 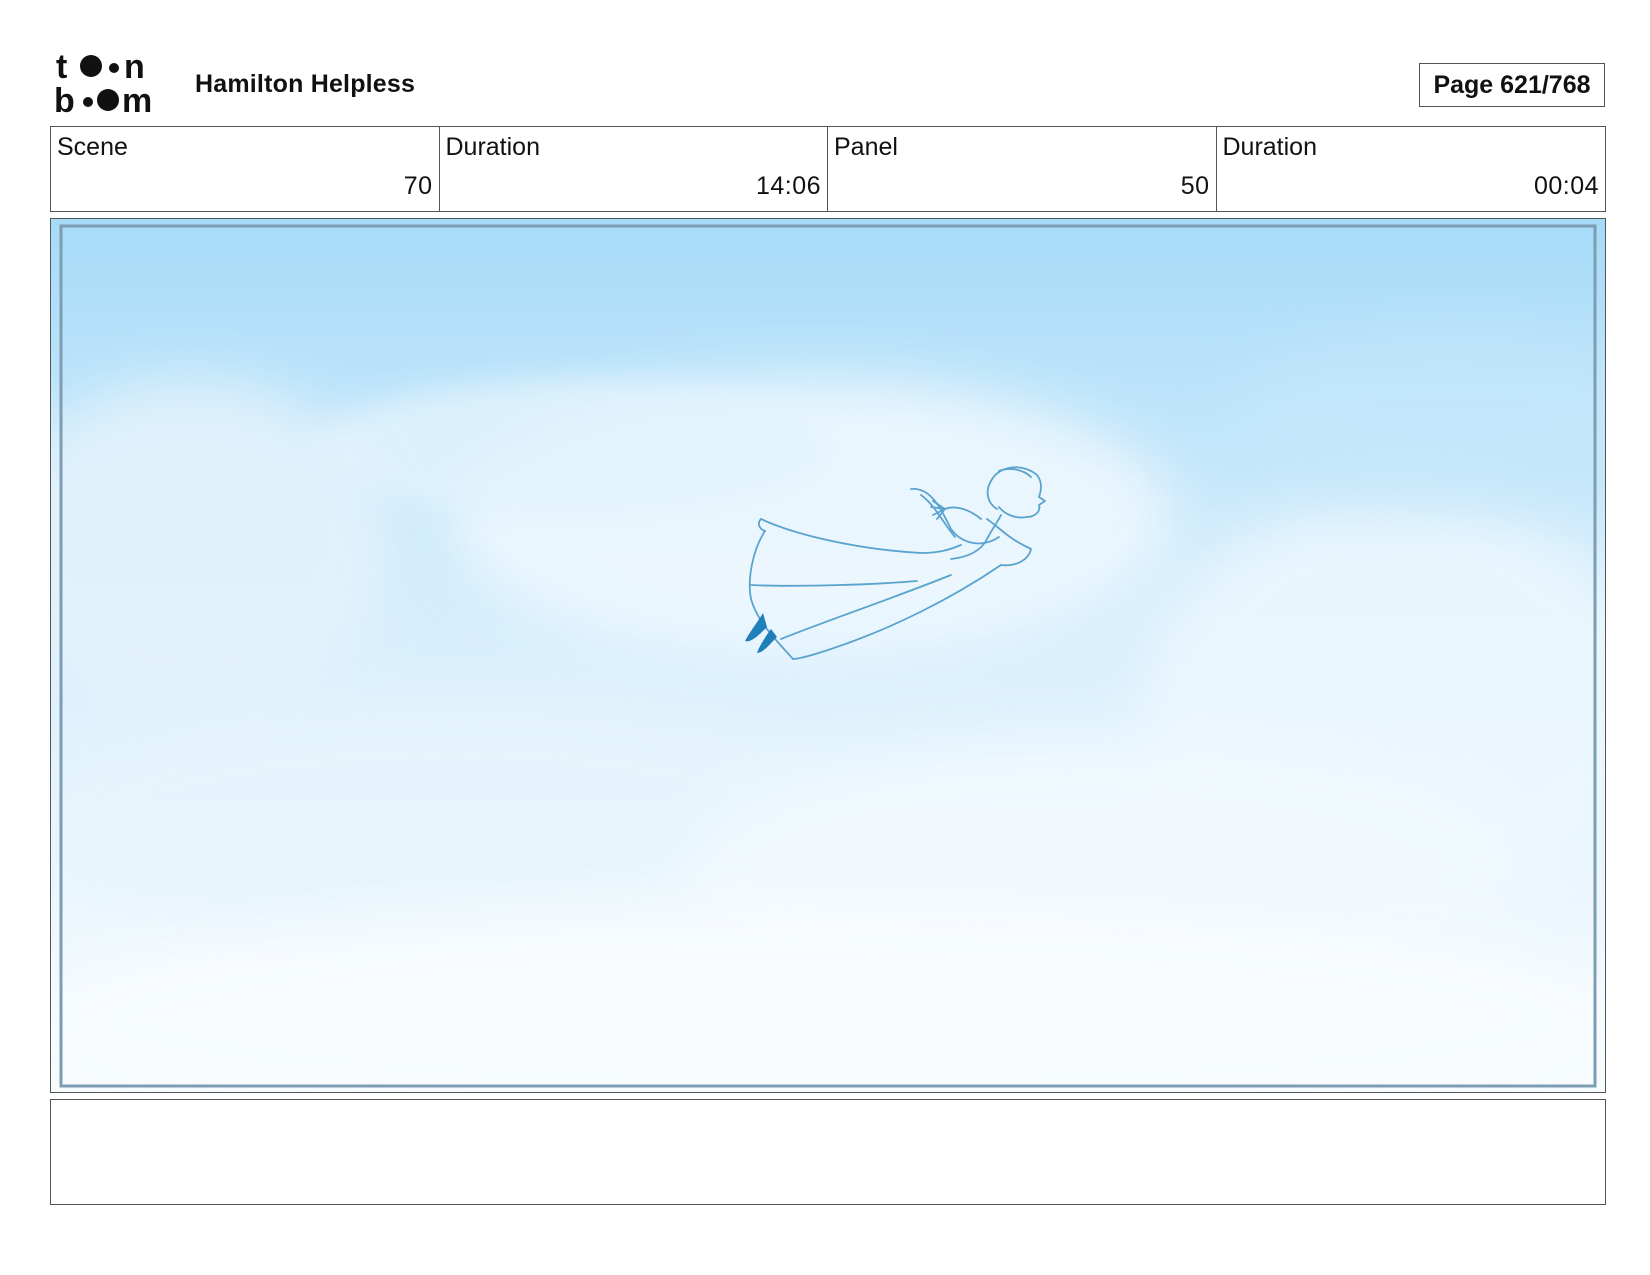 I want to click on scene-duration-value: 14:06, so click(x=788, y=186).